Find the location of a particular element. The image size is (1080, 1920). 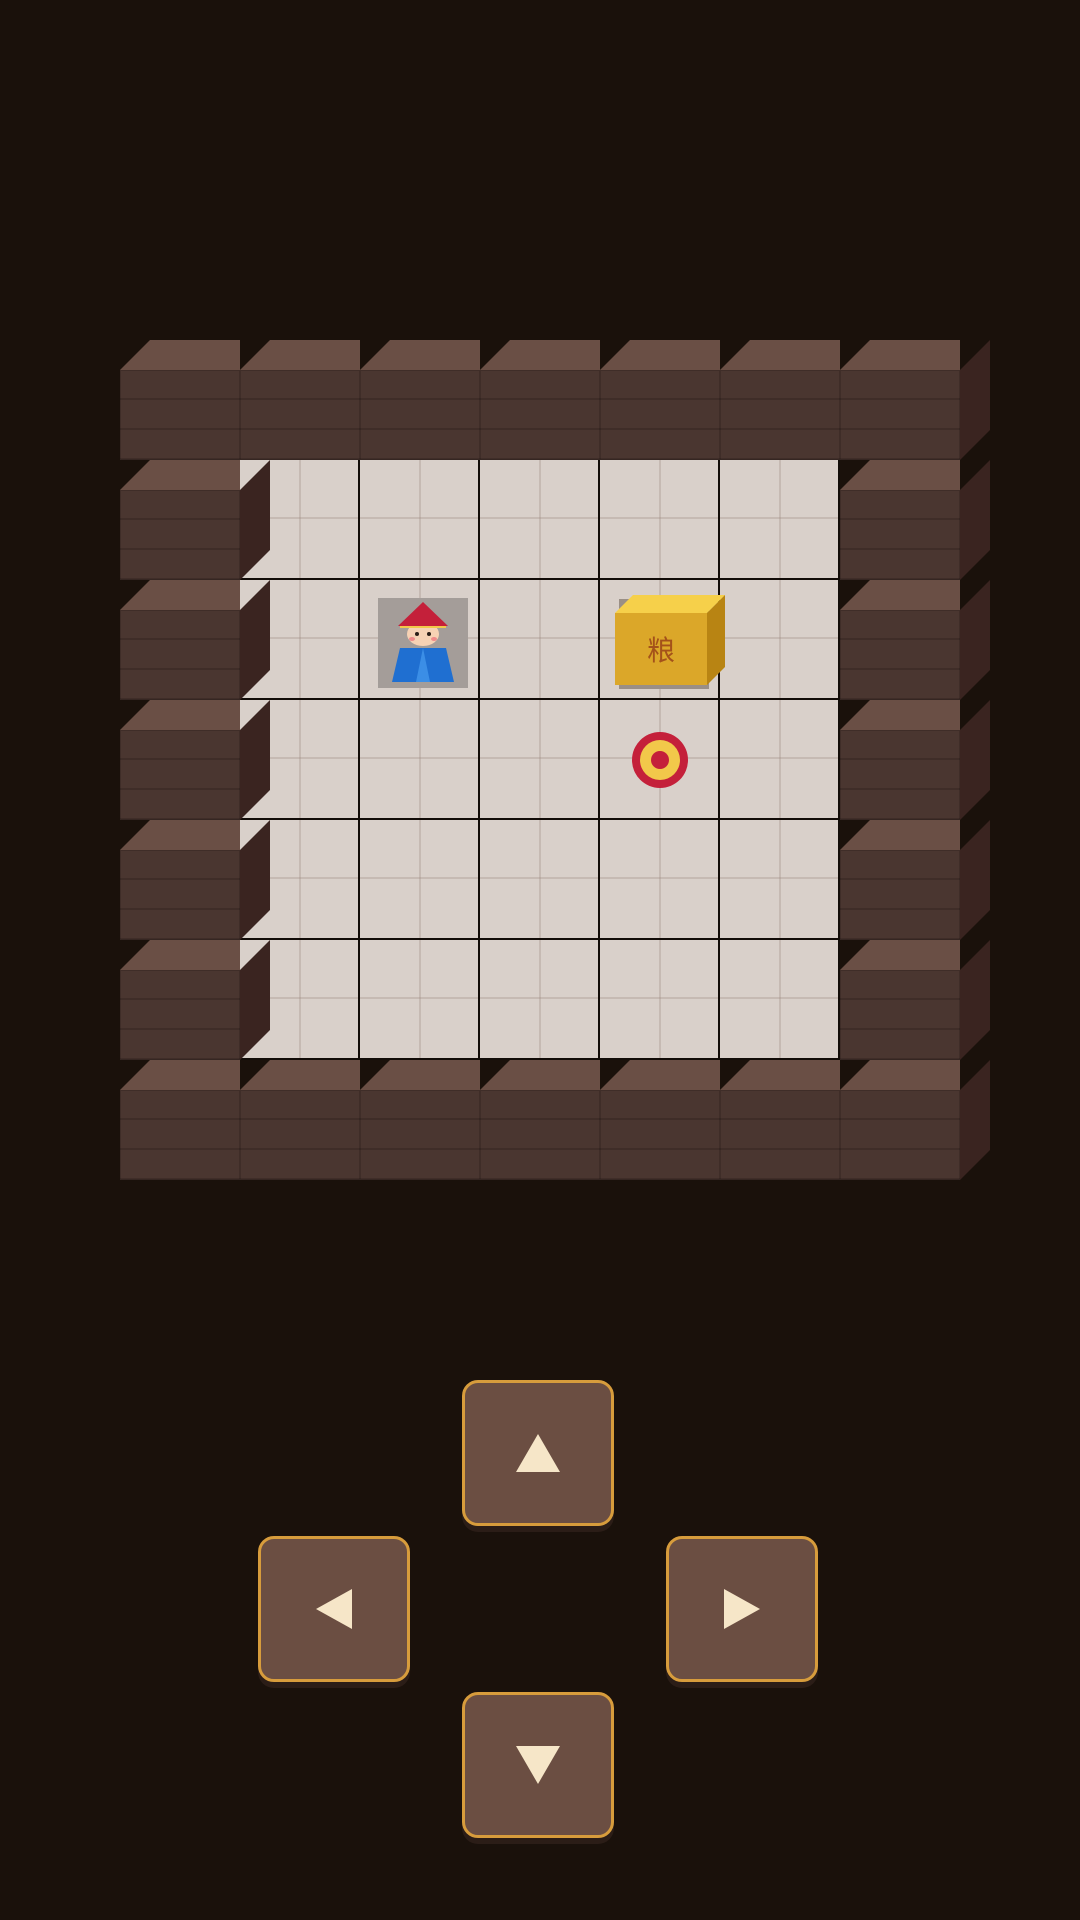

move-right-button is located at coordinates (742, 1609).